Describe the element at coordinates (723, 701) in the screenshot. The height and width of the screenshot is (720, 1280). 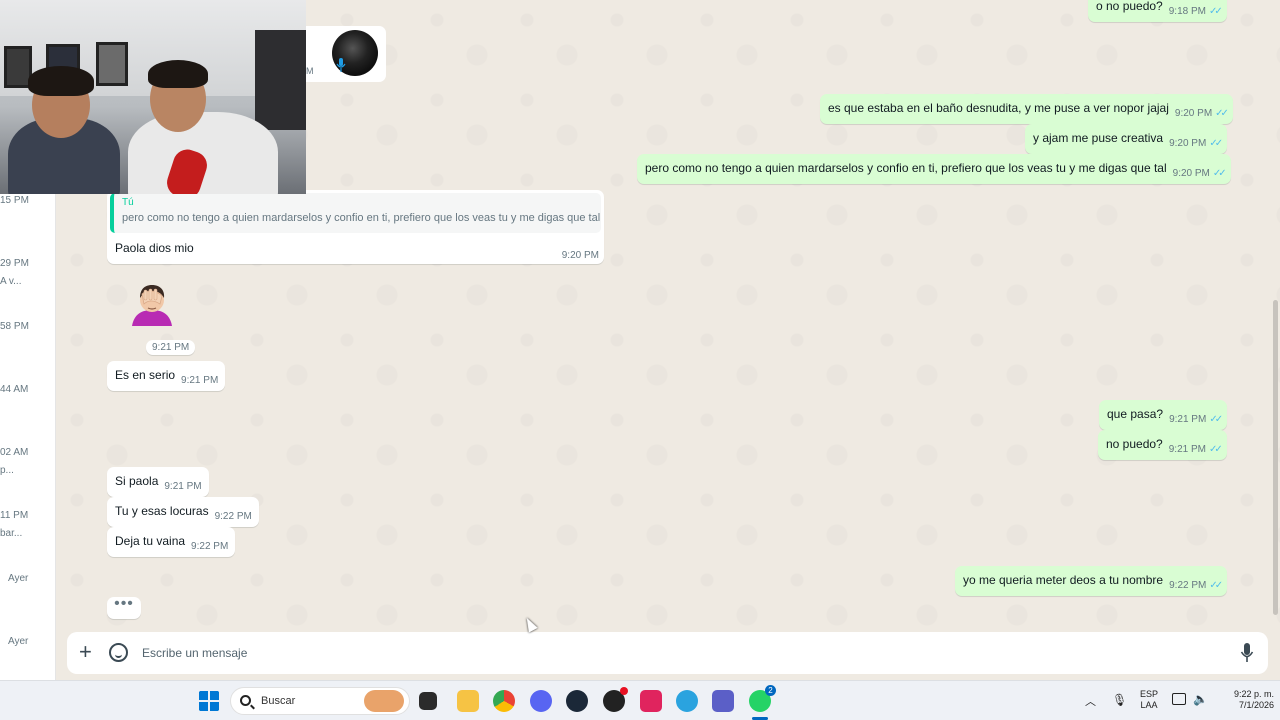
I see `teams-icon` at that location.